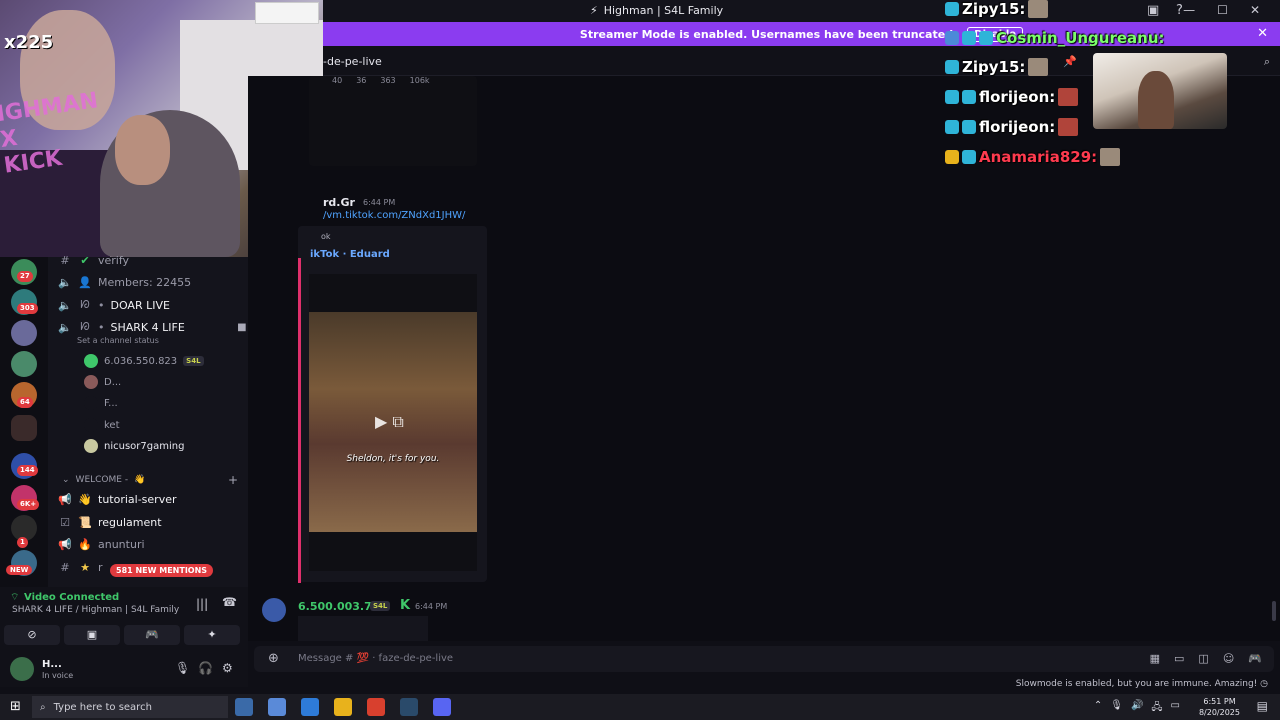  What do you see at coordinates (65, 260) in the screenshot?
I see `hash-icon: #` at bounding box center [65, 260].